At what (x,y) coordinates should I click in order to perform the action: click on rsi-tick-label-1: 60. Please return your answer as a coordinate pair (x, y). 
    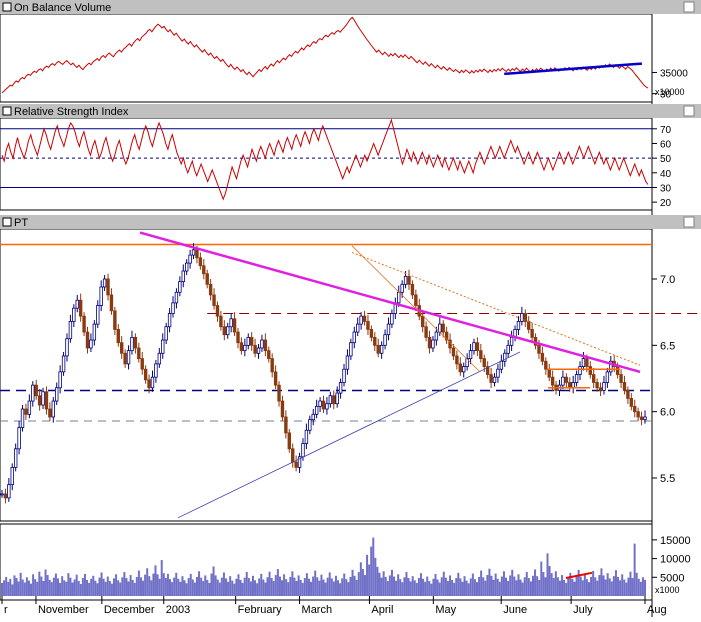
    Looking at the image, I should click on (666, 144).